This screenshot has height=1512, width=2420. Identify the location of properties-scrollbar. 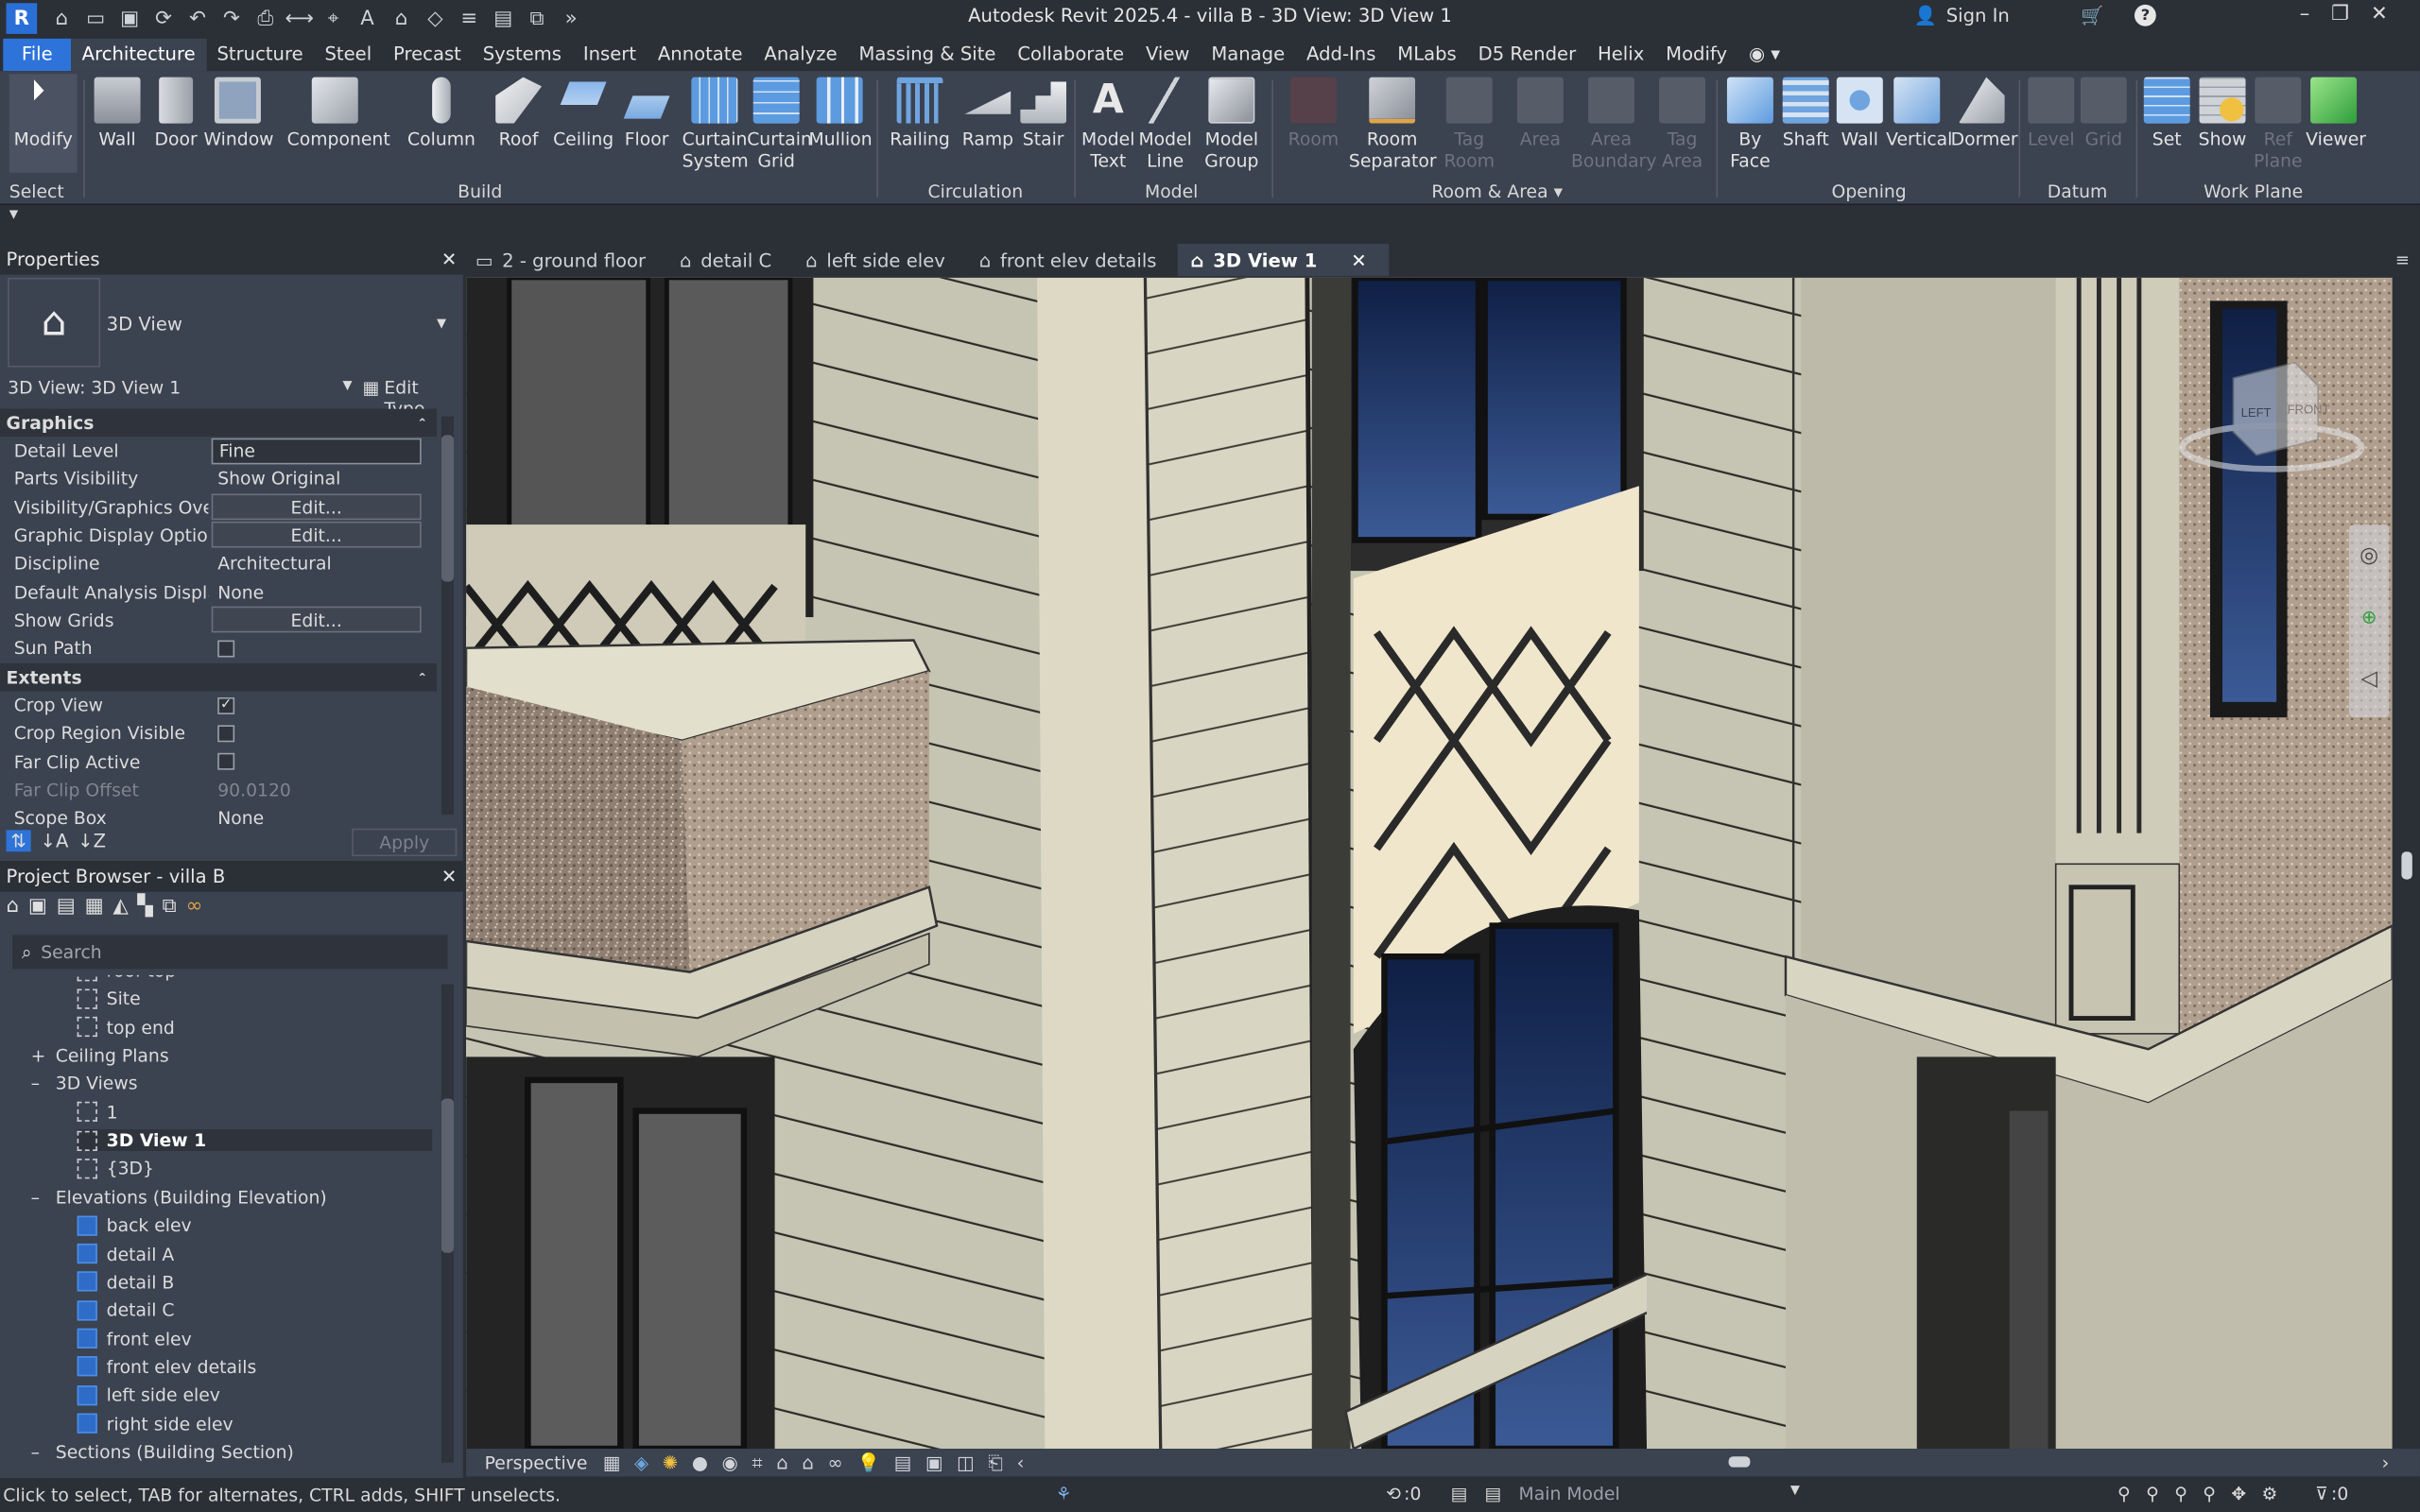
(447, 616).